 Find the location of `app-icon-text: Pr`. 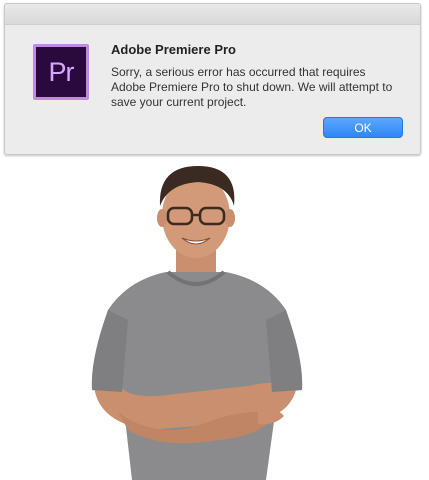

app-icon-text: Pr is located at coordinates (61, 71).